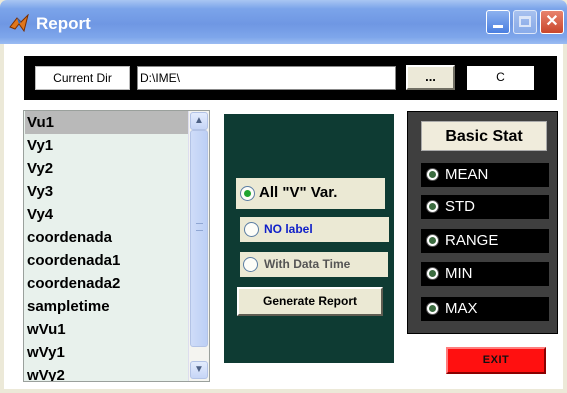  What do you see at coordinates (485, 207) in the screenshot?
I see `stat-std-option: STD` at bounding box center [485, 207].